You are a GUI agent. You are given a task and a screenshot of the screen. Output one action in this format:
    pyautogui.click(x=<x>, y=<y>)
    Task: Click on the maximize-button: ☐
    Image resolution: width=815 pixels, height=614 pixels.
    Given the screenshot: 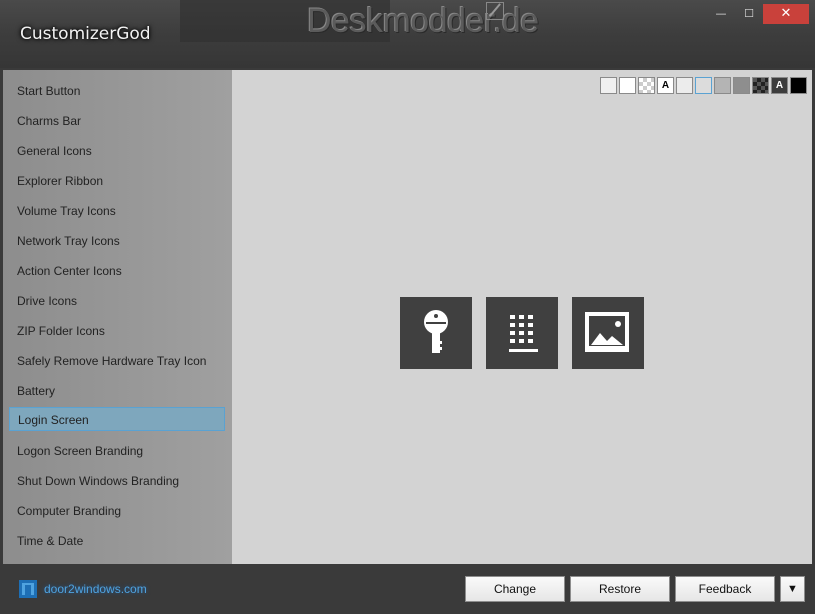 What is the action you would take?
    pyautogui.click(x=749, y=14)
    